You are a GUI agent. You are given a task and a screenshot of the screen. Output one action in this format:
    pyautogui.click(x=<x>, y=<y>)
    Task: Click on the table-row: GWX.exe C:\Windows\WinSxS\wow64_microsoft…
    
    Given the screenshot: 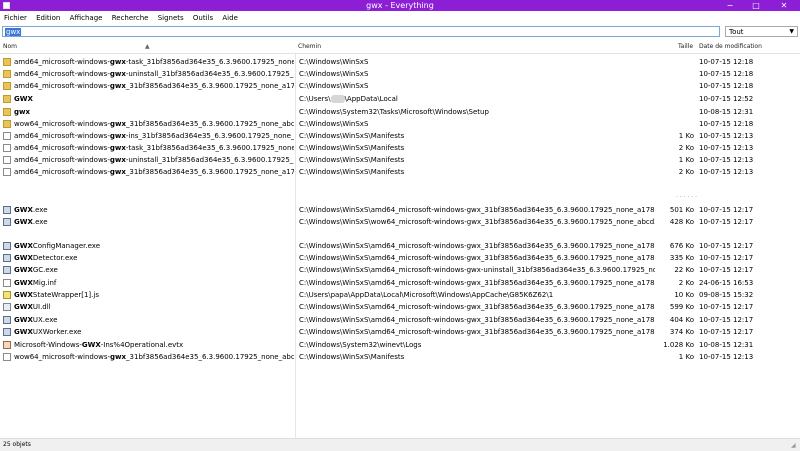 What is the action you would take?
    pyautogui.click(x=400, y=222)
    